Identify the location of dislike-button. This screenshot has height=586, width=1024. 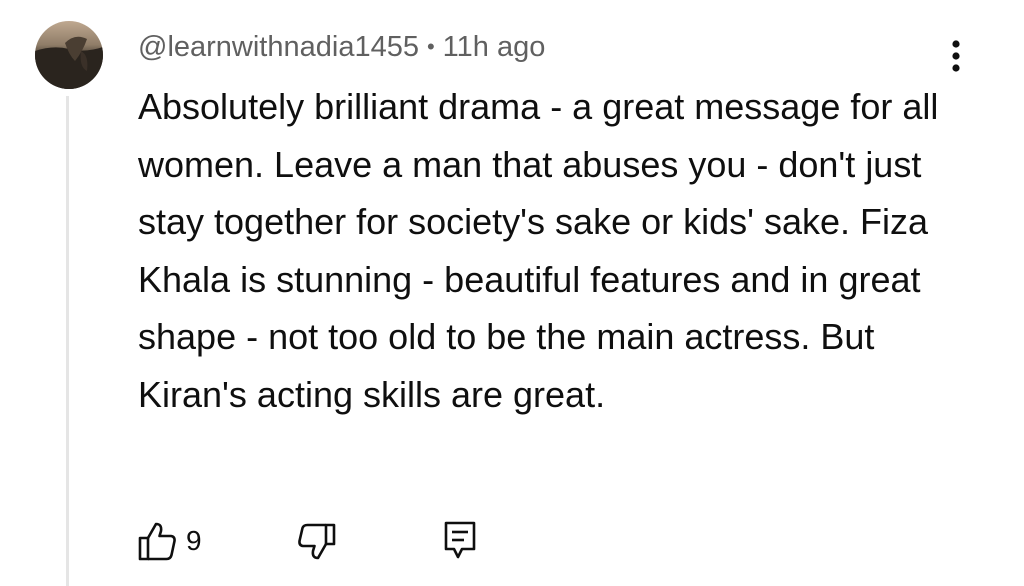
(318, 541).